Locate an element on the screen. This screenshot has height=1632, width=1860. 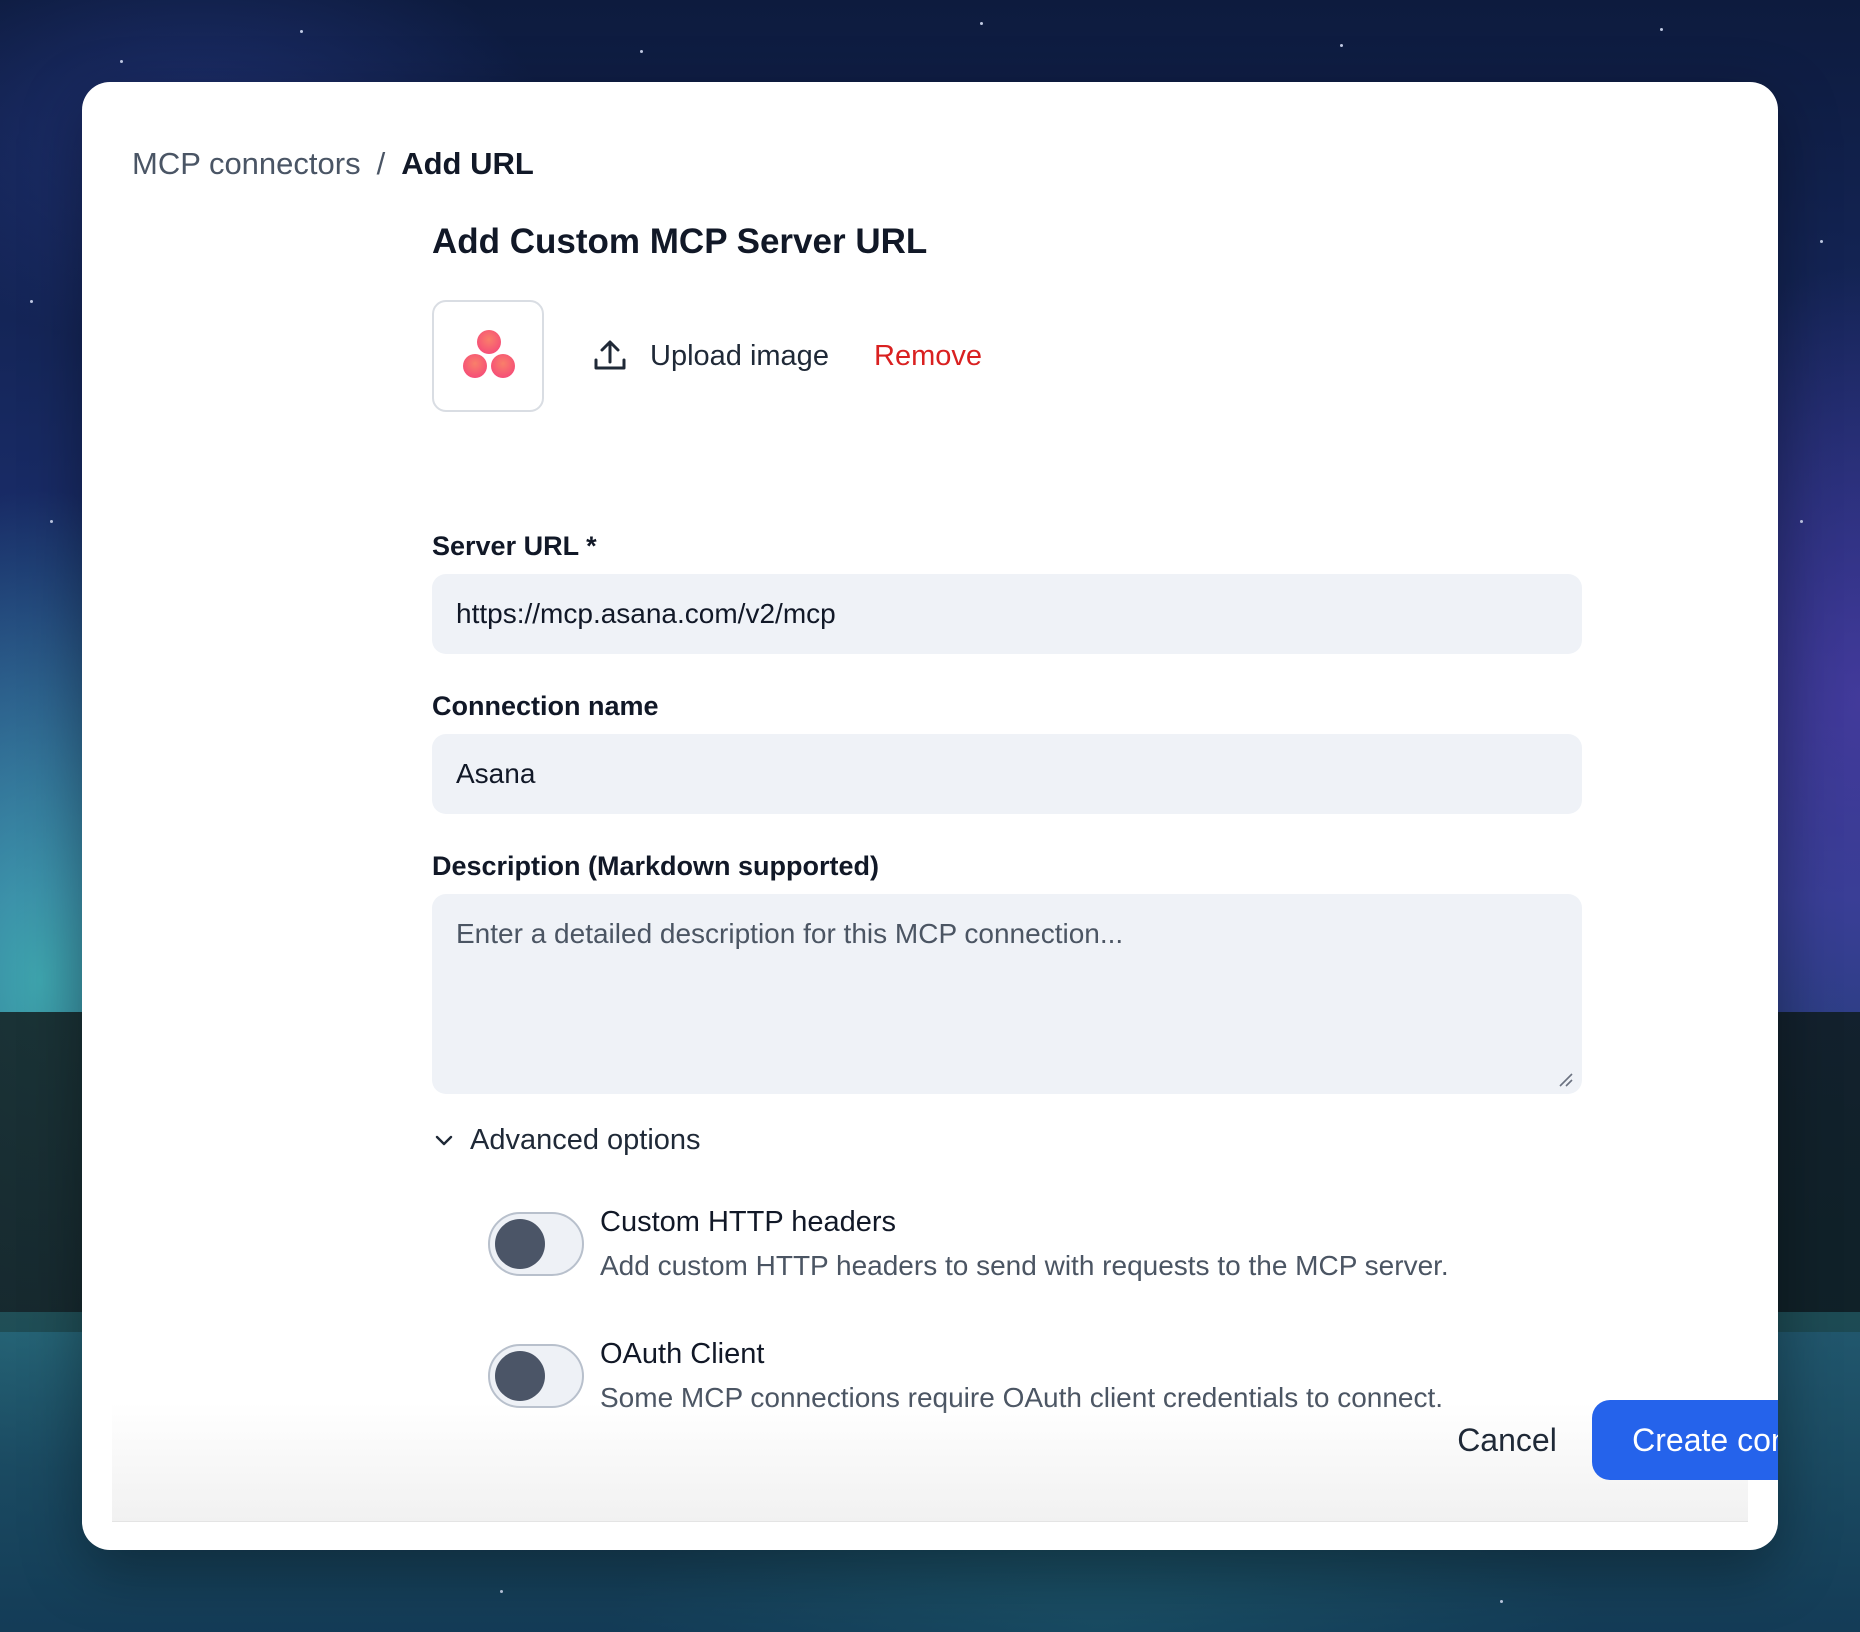
connector-logo is located at coordinates (488, 356).